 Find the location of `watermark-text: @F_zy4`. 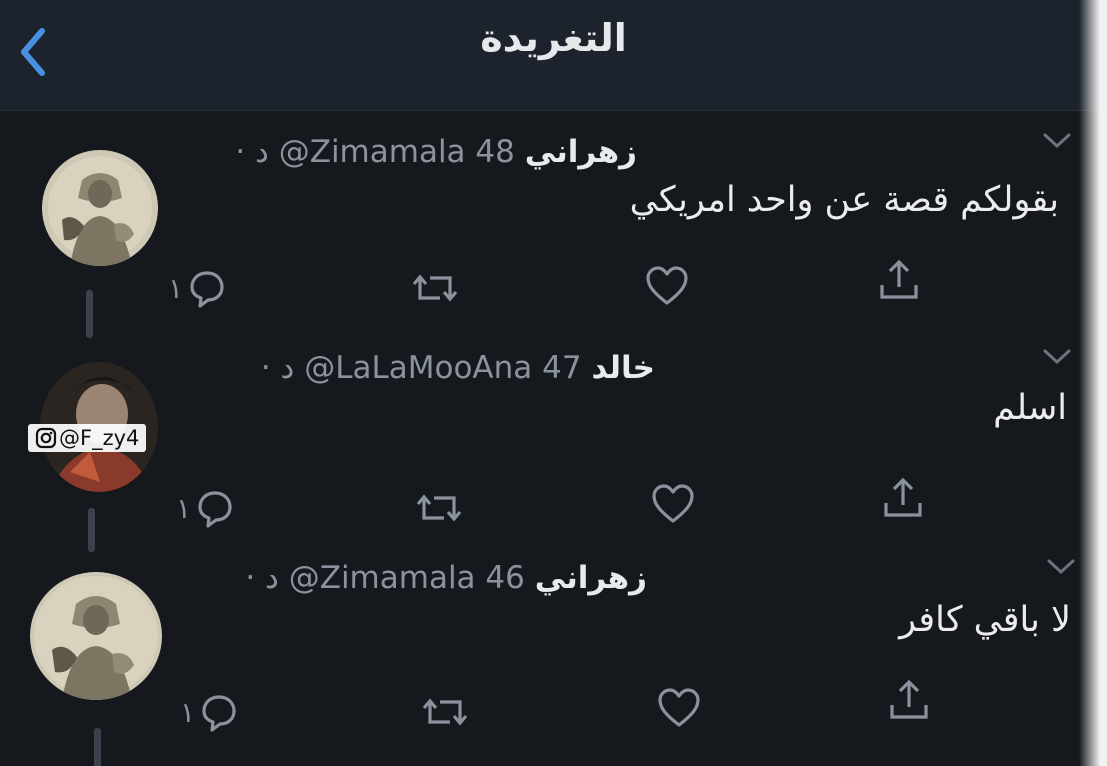

watermark-text: @F_zy4 is located at coordinates (99, 438).